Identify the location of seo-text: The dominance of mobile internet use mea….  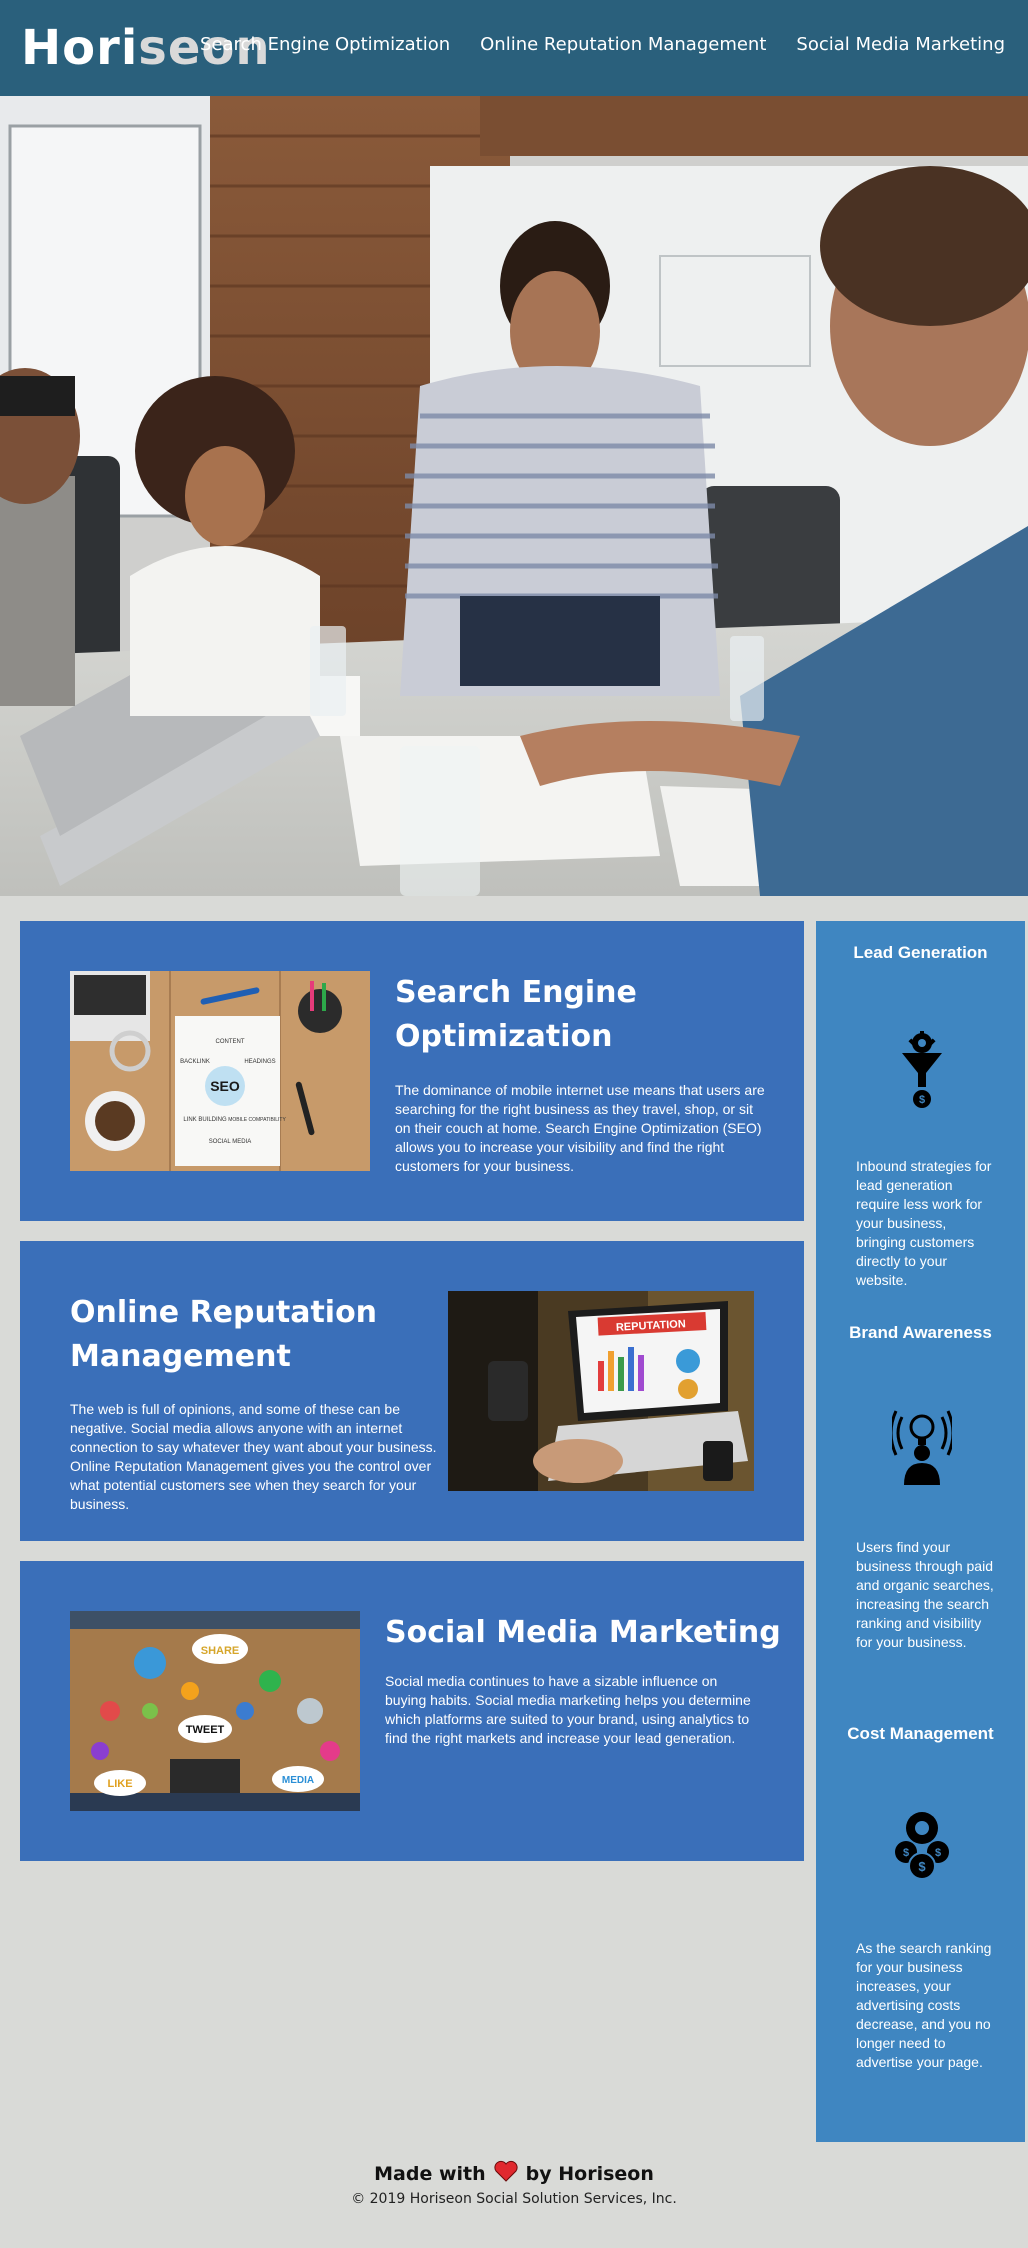
(580, 1128).